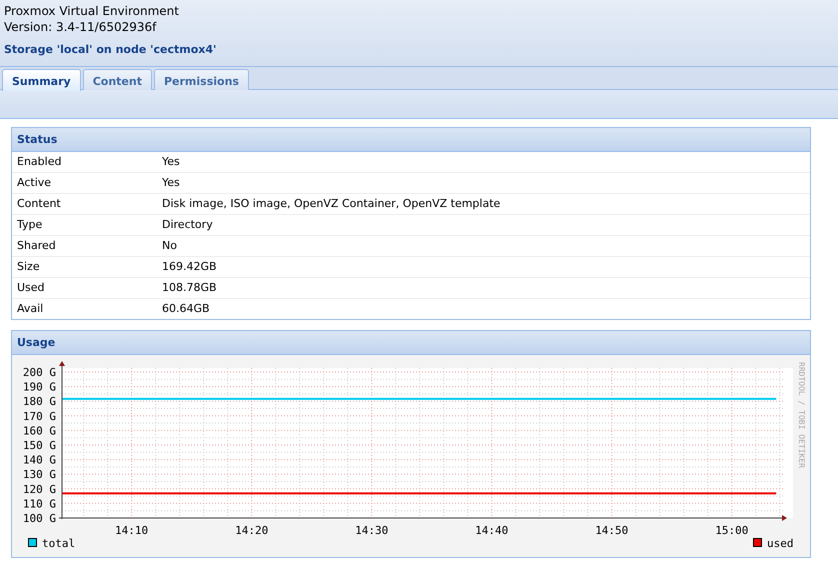  What do you see at coordinates (251, 530) in the screenshot?
I see `x-tick-label: 14:20` at bounding box center [251, 530].